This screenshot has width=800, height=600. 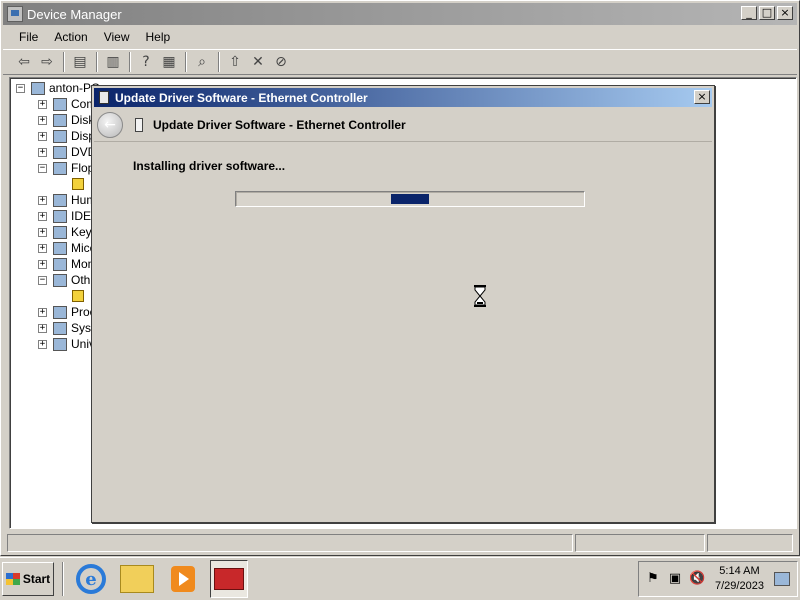 I want to click on clock-time: 5:14 AM, so click(x=739, y=571).